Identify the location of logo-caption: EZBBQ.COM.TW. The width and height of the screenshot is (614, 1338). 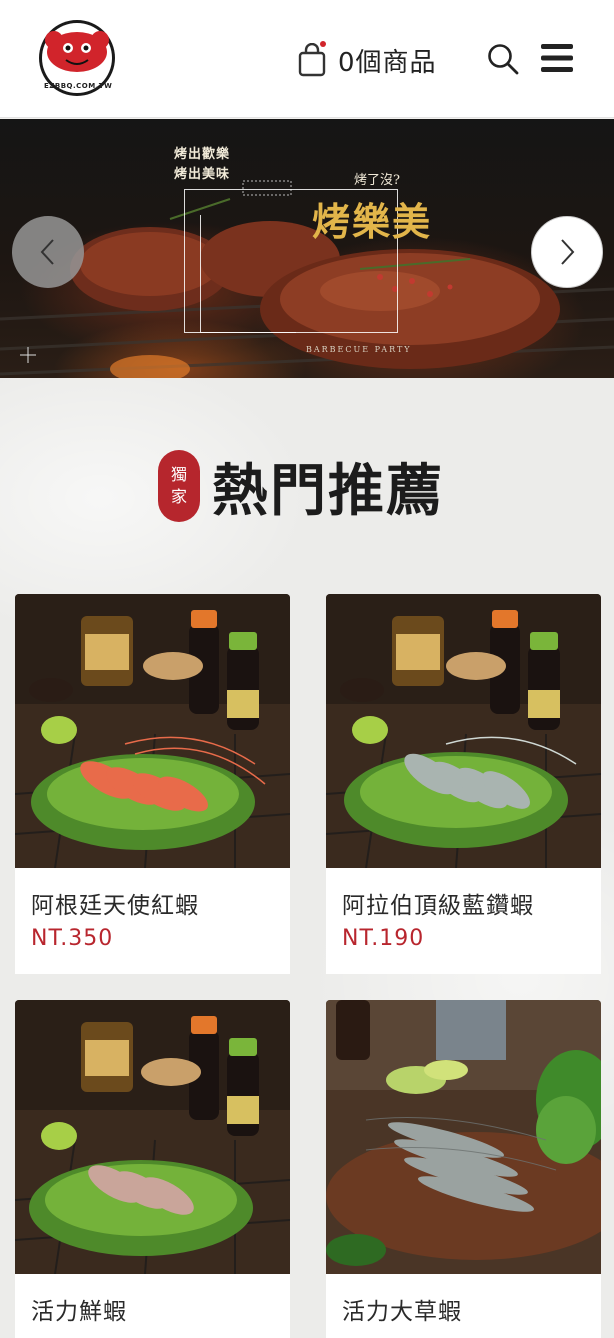
(78, 86).